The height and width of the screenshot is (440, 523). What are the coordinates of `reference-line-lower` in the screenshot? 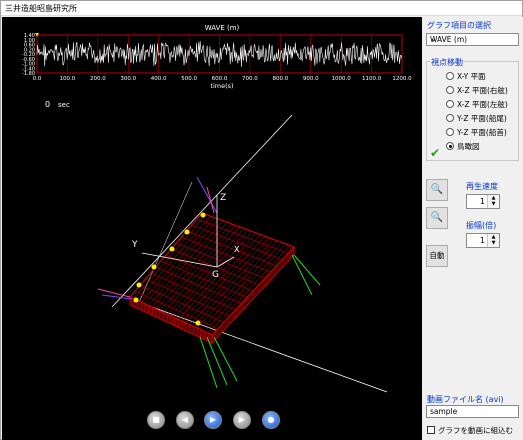 It's located at (269, 349).